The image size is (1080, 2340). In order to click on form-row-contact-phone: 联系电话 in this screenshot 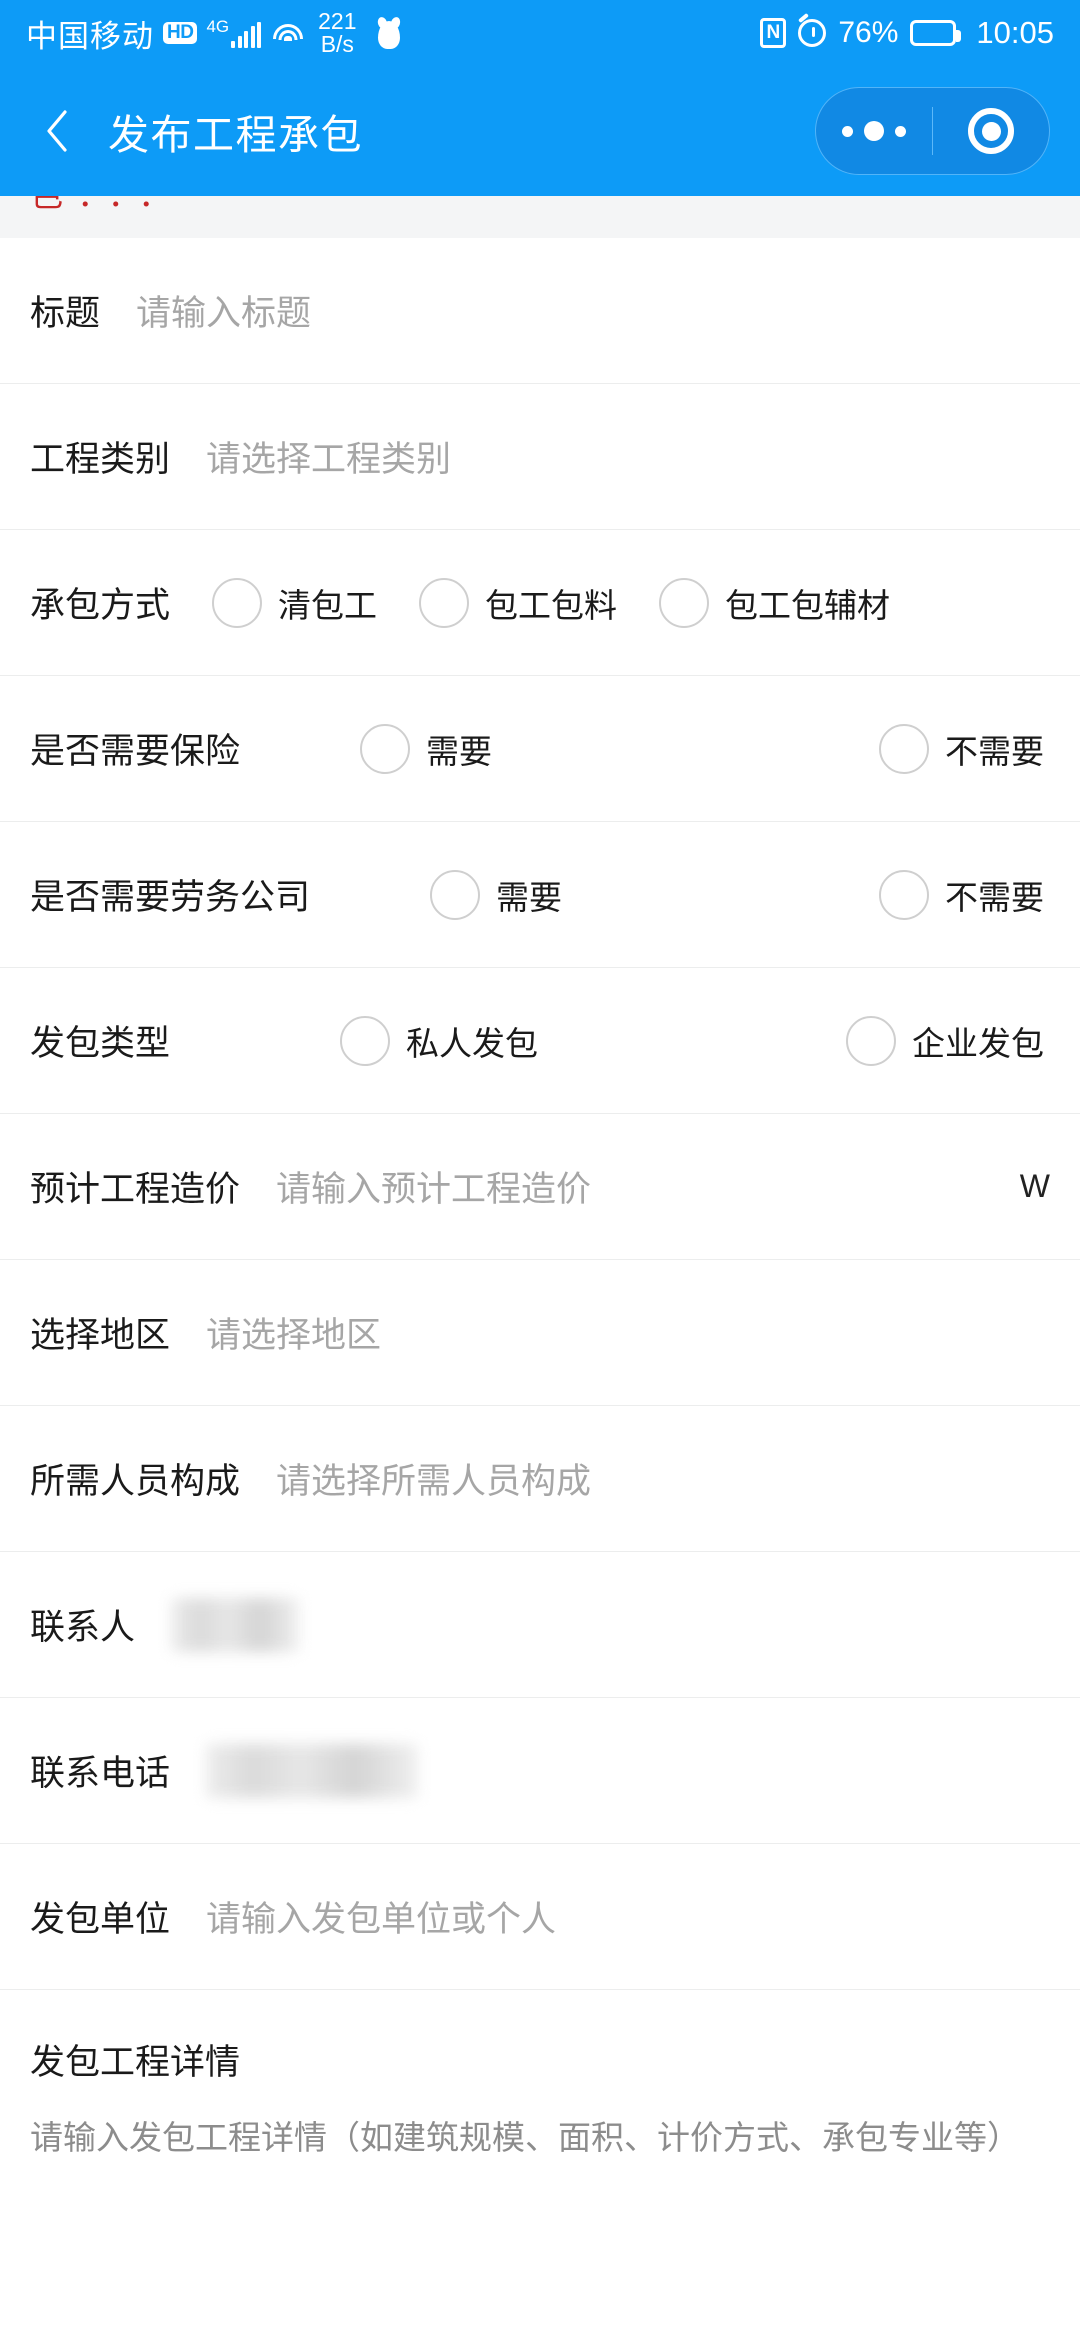, I will do `click(540, 1771)`.